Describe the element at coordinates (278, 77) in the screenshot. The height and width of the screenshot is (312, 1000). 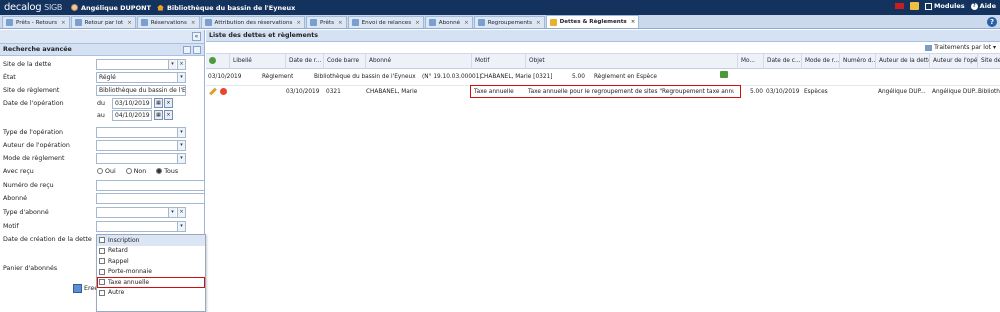
I see `group-type: Règlement` at that location.